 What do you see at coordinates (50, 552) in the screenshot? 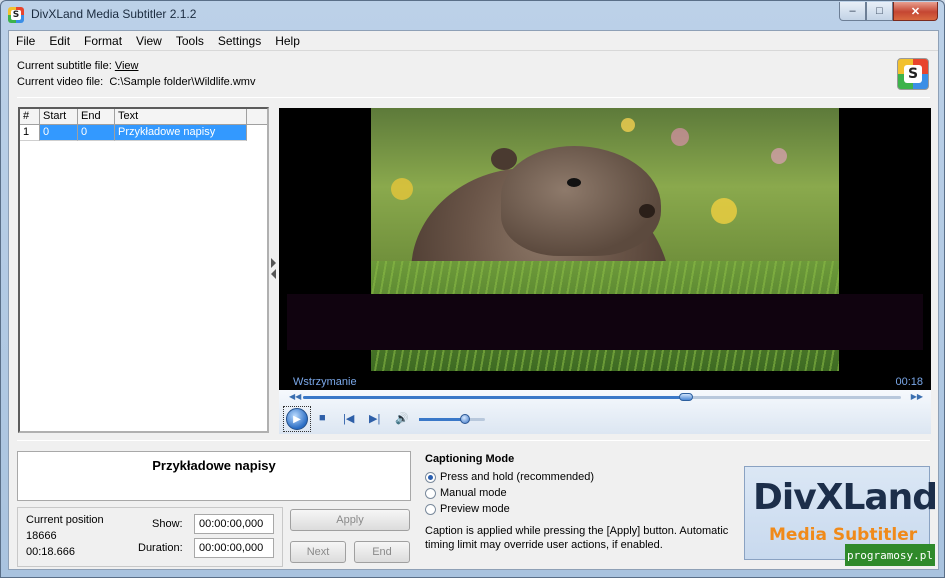
I see `position-time: 00:18.666` at bounding box center [50, 552].